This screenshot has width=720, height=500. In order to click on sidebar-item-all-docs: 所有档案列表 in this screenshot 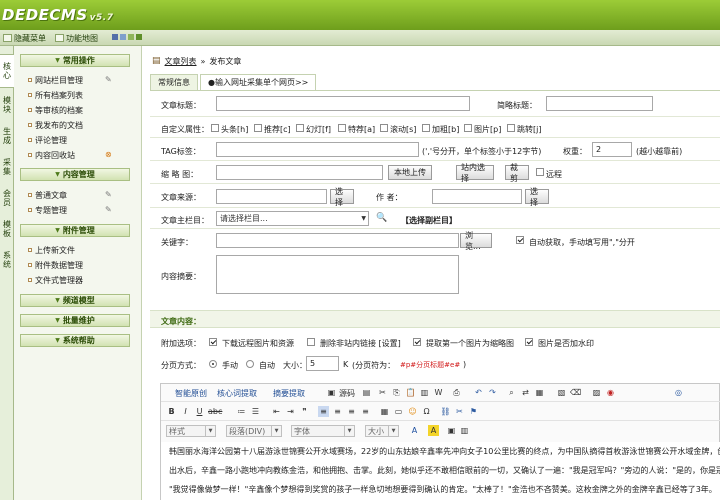, I will do `click(78, 95)`.